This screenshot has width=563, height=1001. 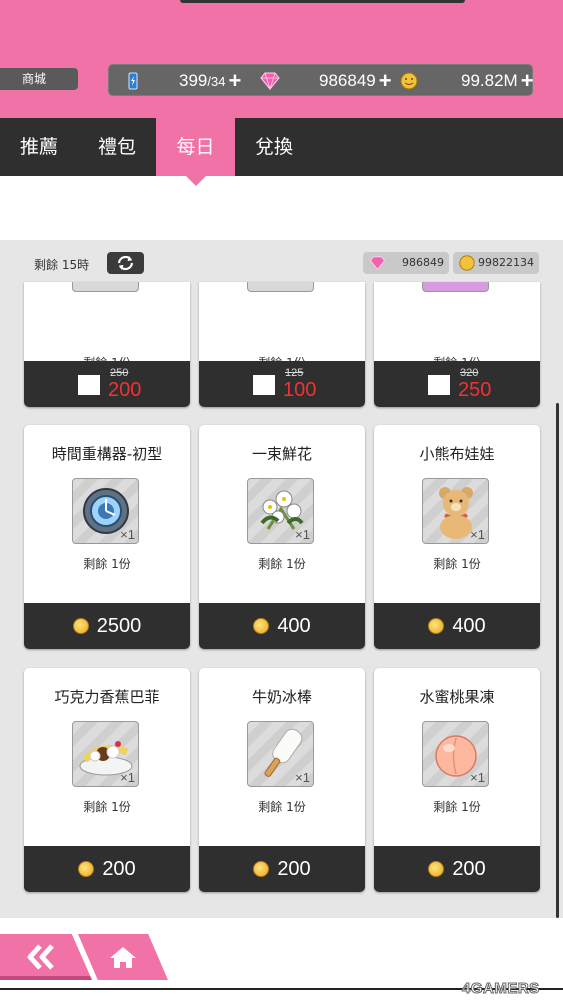 I want to click on home-button, so click(x=123, y=957).